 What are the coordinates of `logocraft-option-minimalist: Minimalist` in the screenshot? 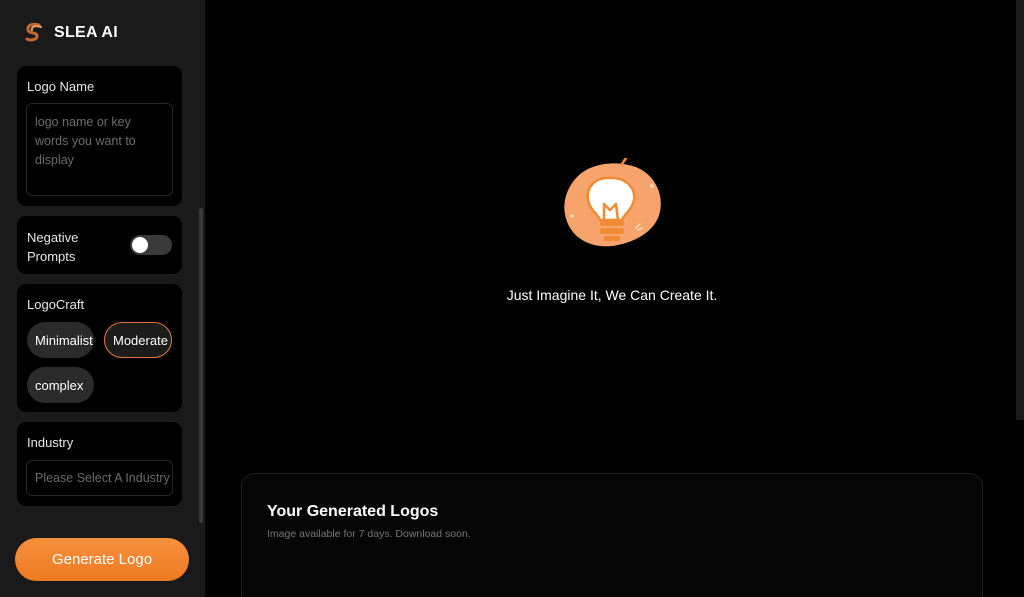 It's located at (60, 340).